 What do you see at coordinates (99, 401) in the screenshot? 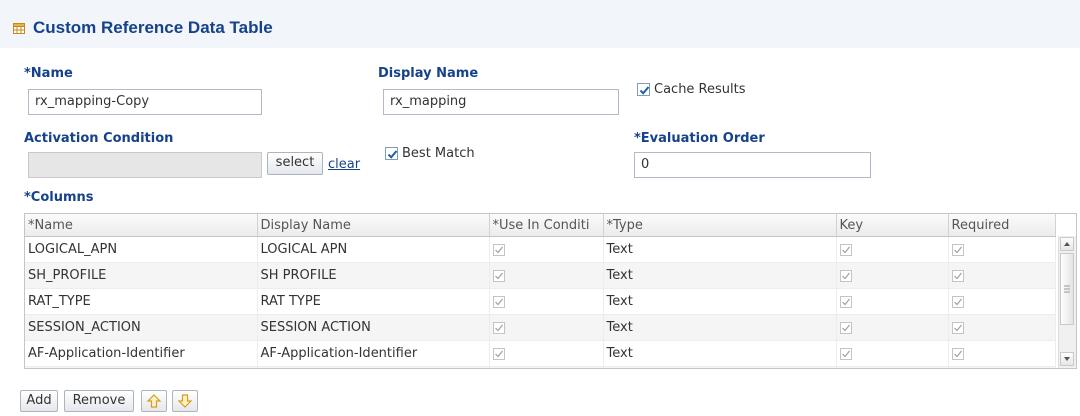
I see `remove-button: Remove` at bounding box center [99, 401].